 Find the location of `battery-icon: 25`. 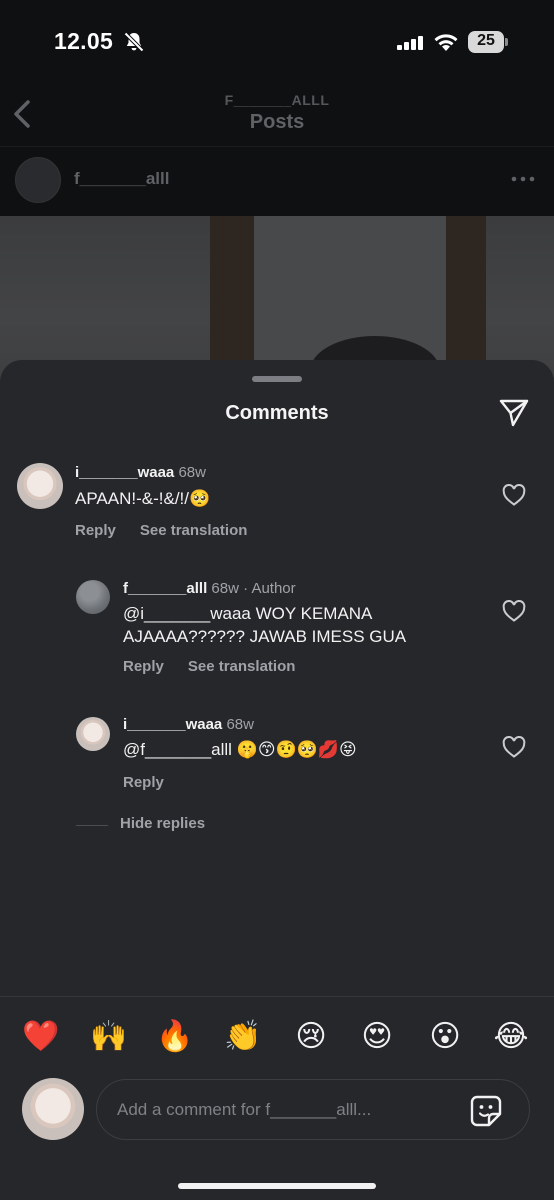

battery-icon: 25 is located at coordinates (488, 42).